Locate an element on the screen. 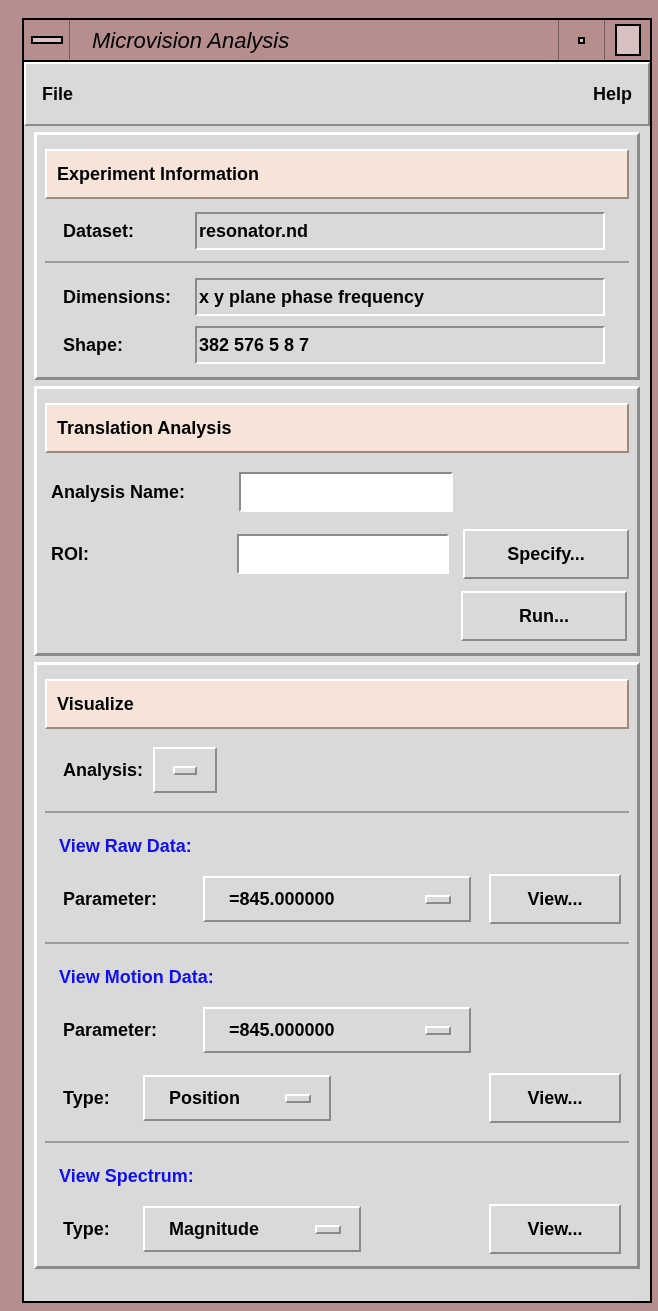 The width and height of the screenshot is (658, 1311). field-label: Analysis Name: is located at coordinates (118, 492).